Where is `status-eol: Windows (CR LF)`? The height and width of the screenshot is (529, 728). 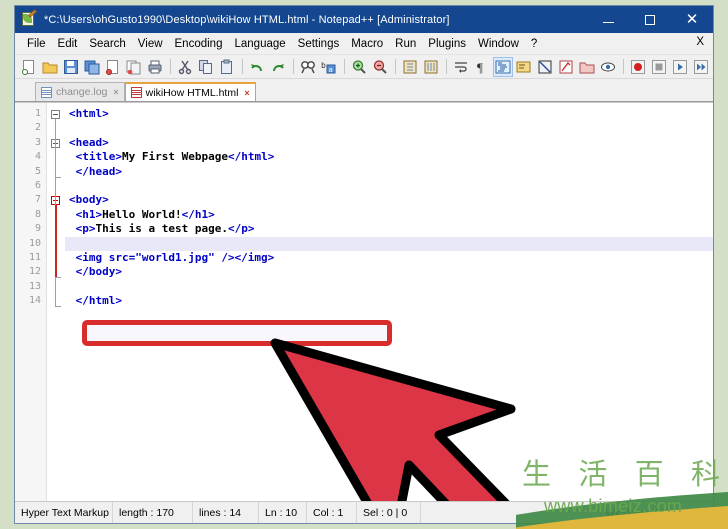 status-eol: Windows (CR LF) is located at coordinates (635, 512).